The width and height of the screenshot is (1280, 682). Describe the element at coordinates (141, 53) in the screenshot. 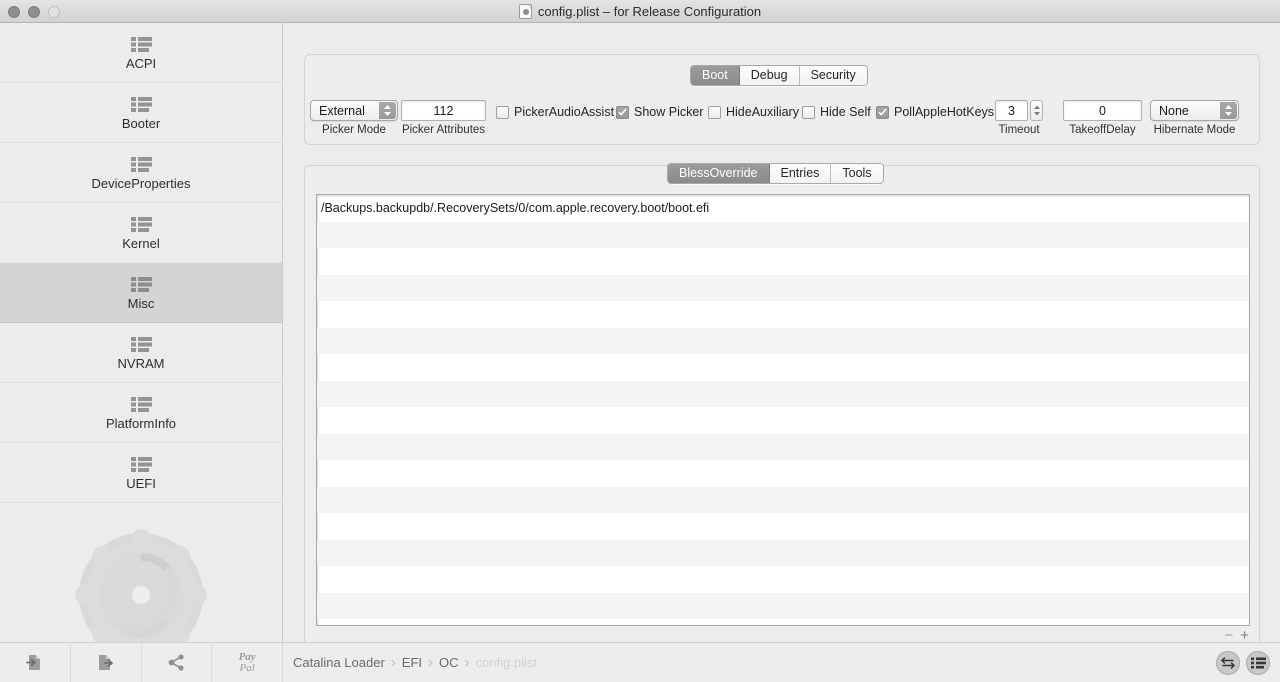

I see `sidebar-item-acpi: ACPI` at that location.